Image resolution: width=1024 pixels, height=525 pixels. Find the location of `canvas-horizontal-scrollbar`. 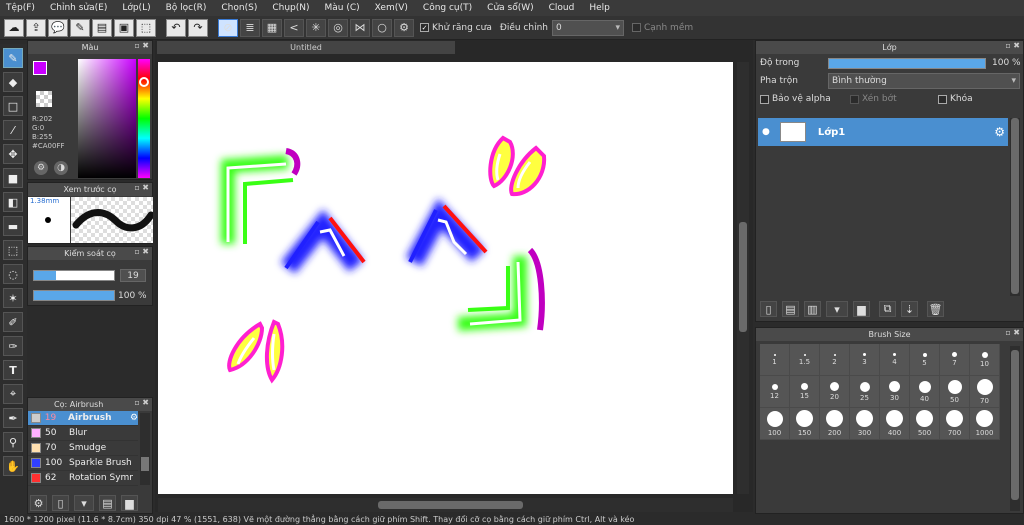

canvas-horizontal-scrollbar is located at coordinates (445, 505).